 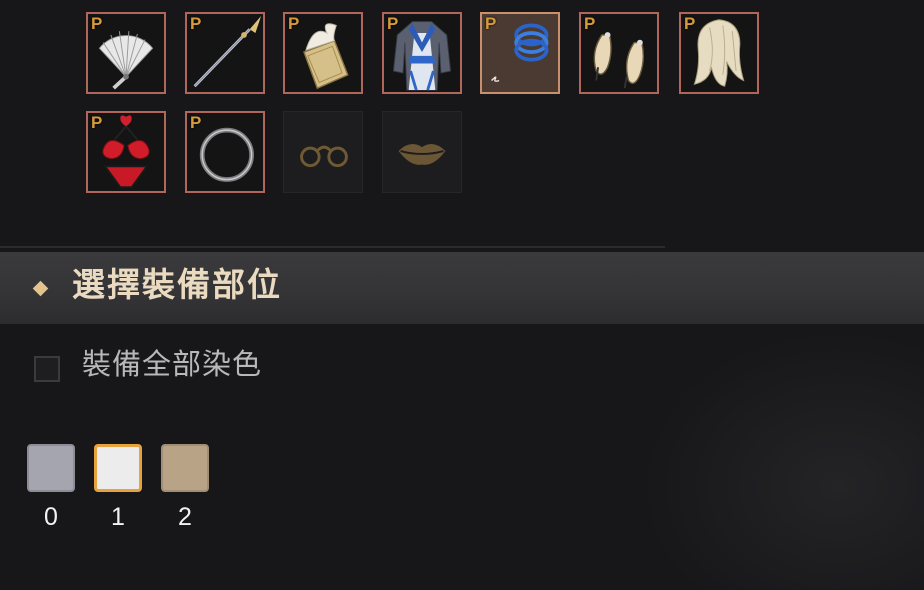 I want to click on slot-lips, so click(x=422, y=152).